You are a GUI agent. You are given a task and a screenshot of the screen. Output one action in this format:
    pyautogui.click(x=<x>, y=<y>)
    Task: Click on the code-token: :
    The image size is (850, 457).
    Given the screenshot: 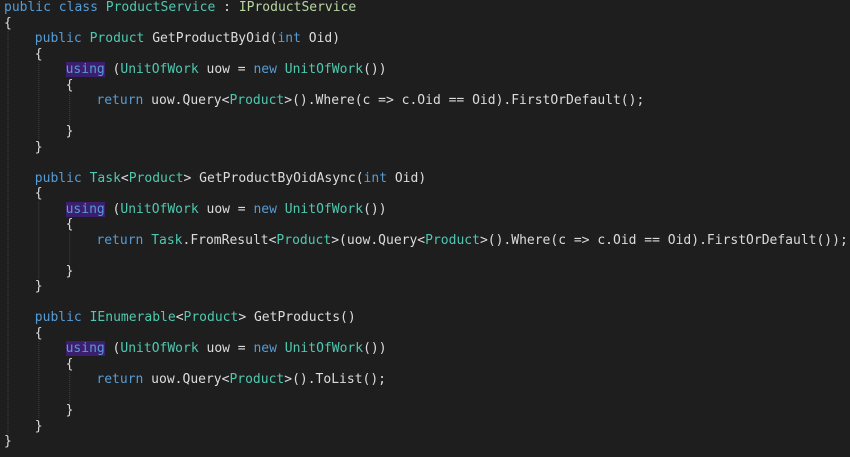 What is the action you would take?
    pyautogui.click(x=227, y=7)
    